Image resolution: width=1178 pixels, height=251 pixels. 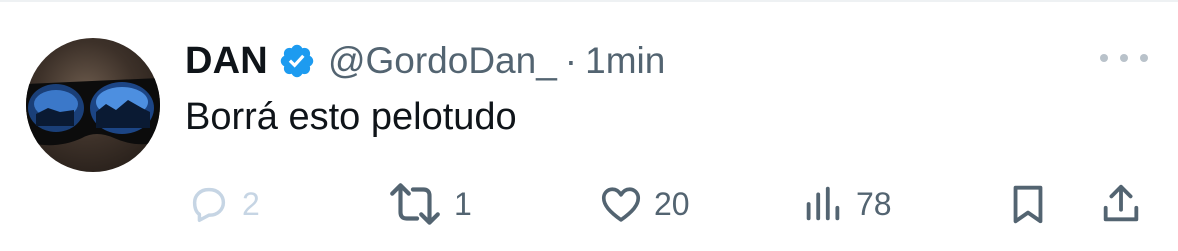 I want to click on tweet-header: DAN @GordoDan_ · 1min, so click(x=425, y=61).